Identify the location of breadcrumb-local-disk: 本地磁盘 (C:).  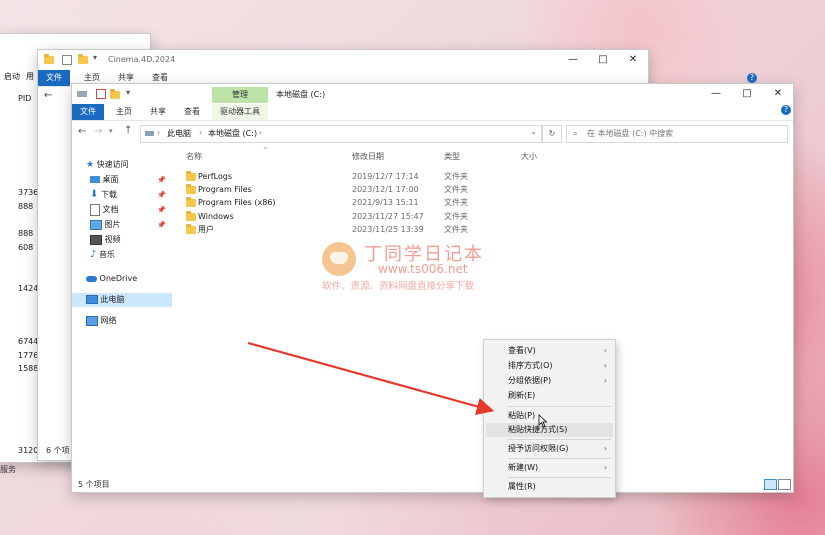
(232, 133).